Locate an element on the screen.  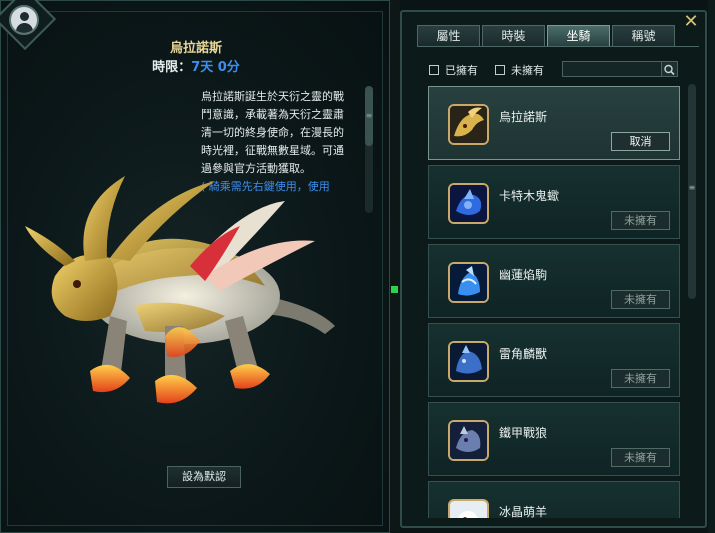
search-field is located at coordinates (620, 69).